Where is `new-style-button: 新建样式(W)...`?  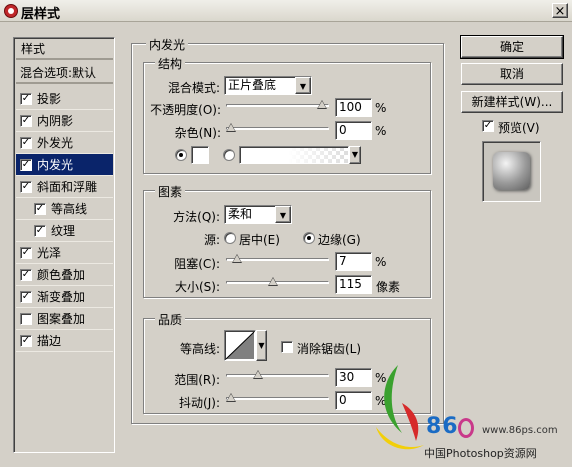
new-style-button: 新建样式(W)... is located at coordinates (512, 102).